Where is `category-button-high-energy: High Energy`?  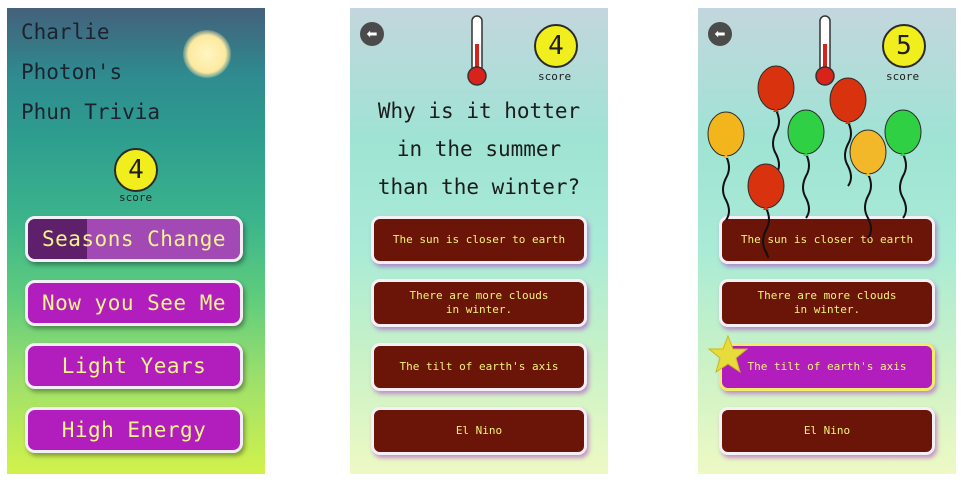 category-button-high-energy: High Energy is located at coordinates (134, 430).